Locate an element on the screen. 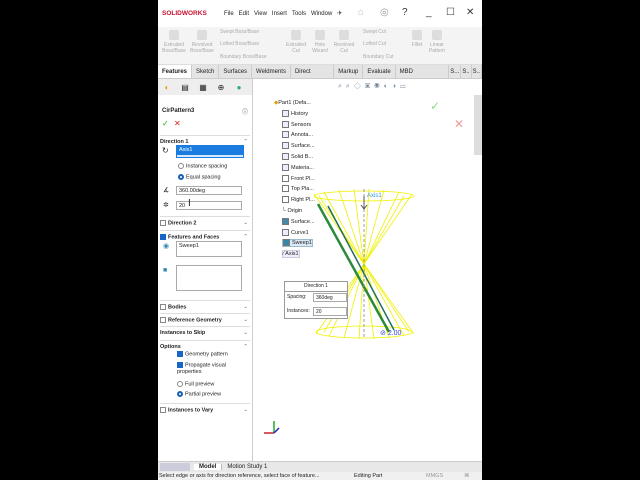 This screenshot has height=480, width=640. tab-features: Features is located at coordinates (175, 71).